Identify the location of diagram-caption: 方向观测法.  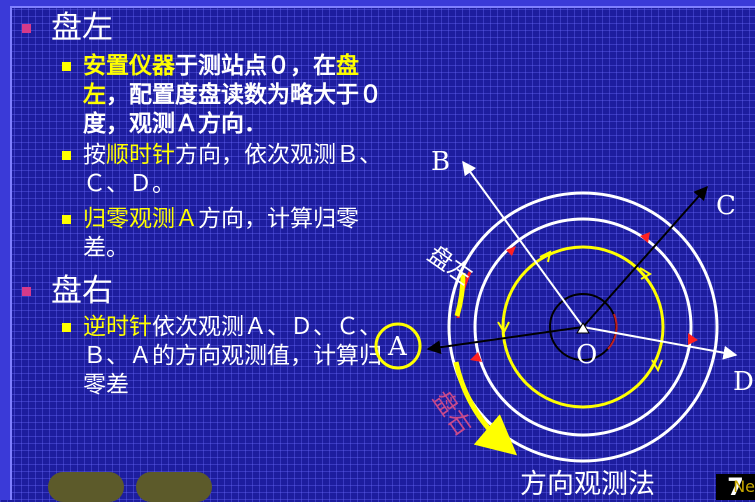
(587, 484).